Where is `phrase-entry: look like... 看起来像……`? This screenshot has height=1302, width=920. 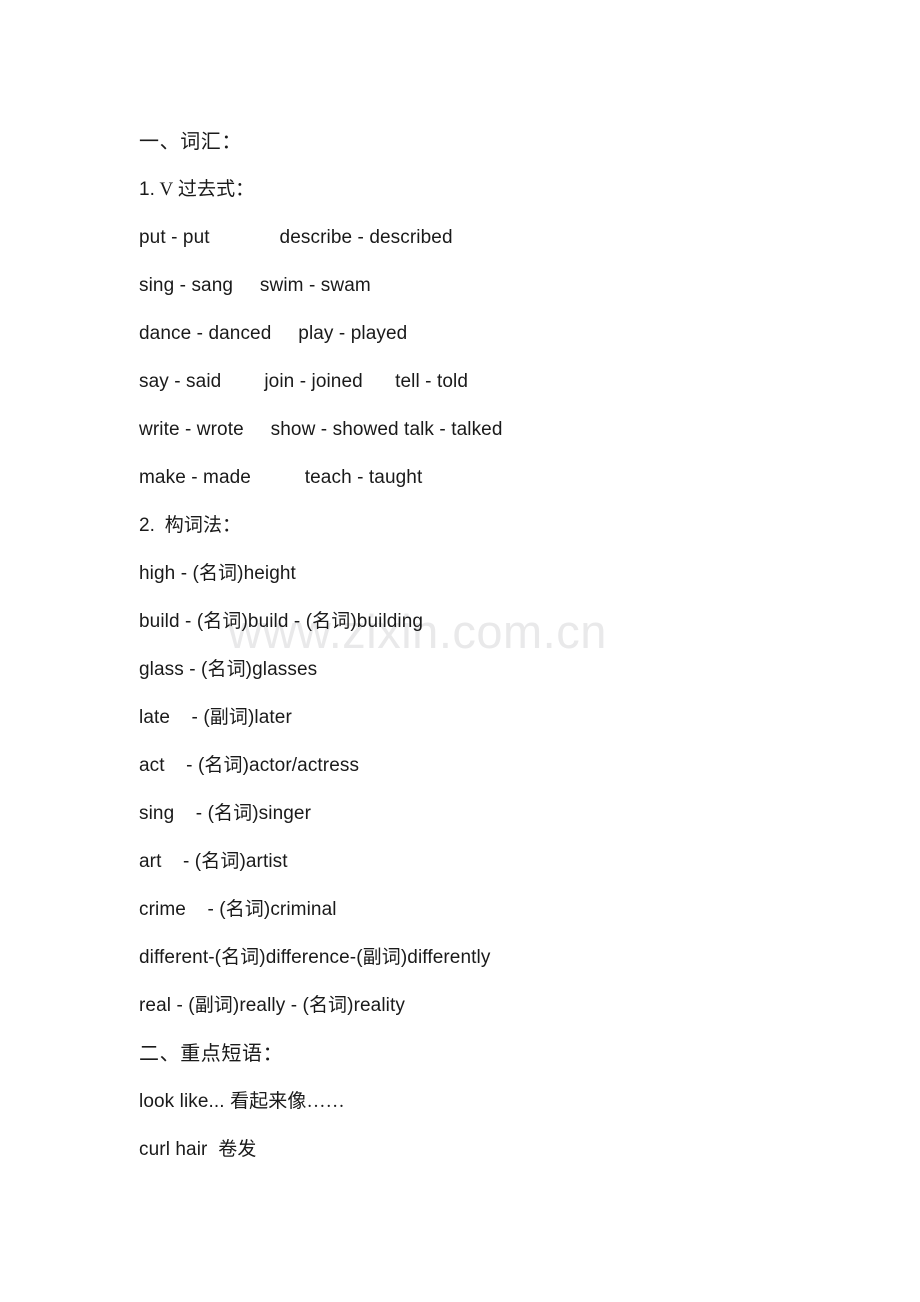
phrase-entry: look like... 看起来像…… is located at coordinates (529, 1102).